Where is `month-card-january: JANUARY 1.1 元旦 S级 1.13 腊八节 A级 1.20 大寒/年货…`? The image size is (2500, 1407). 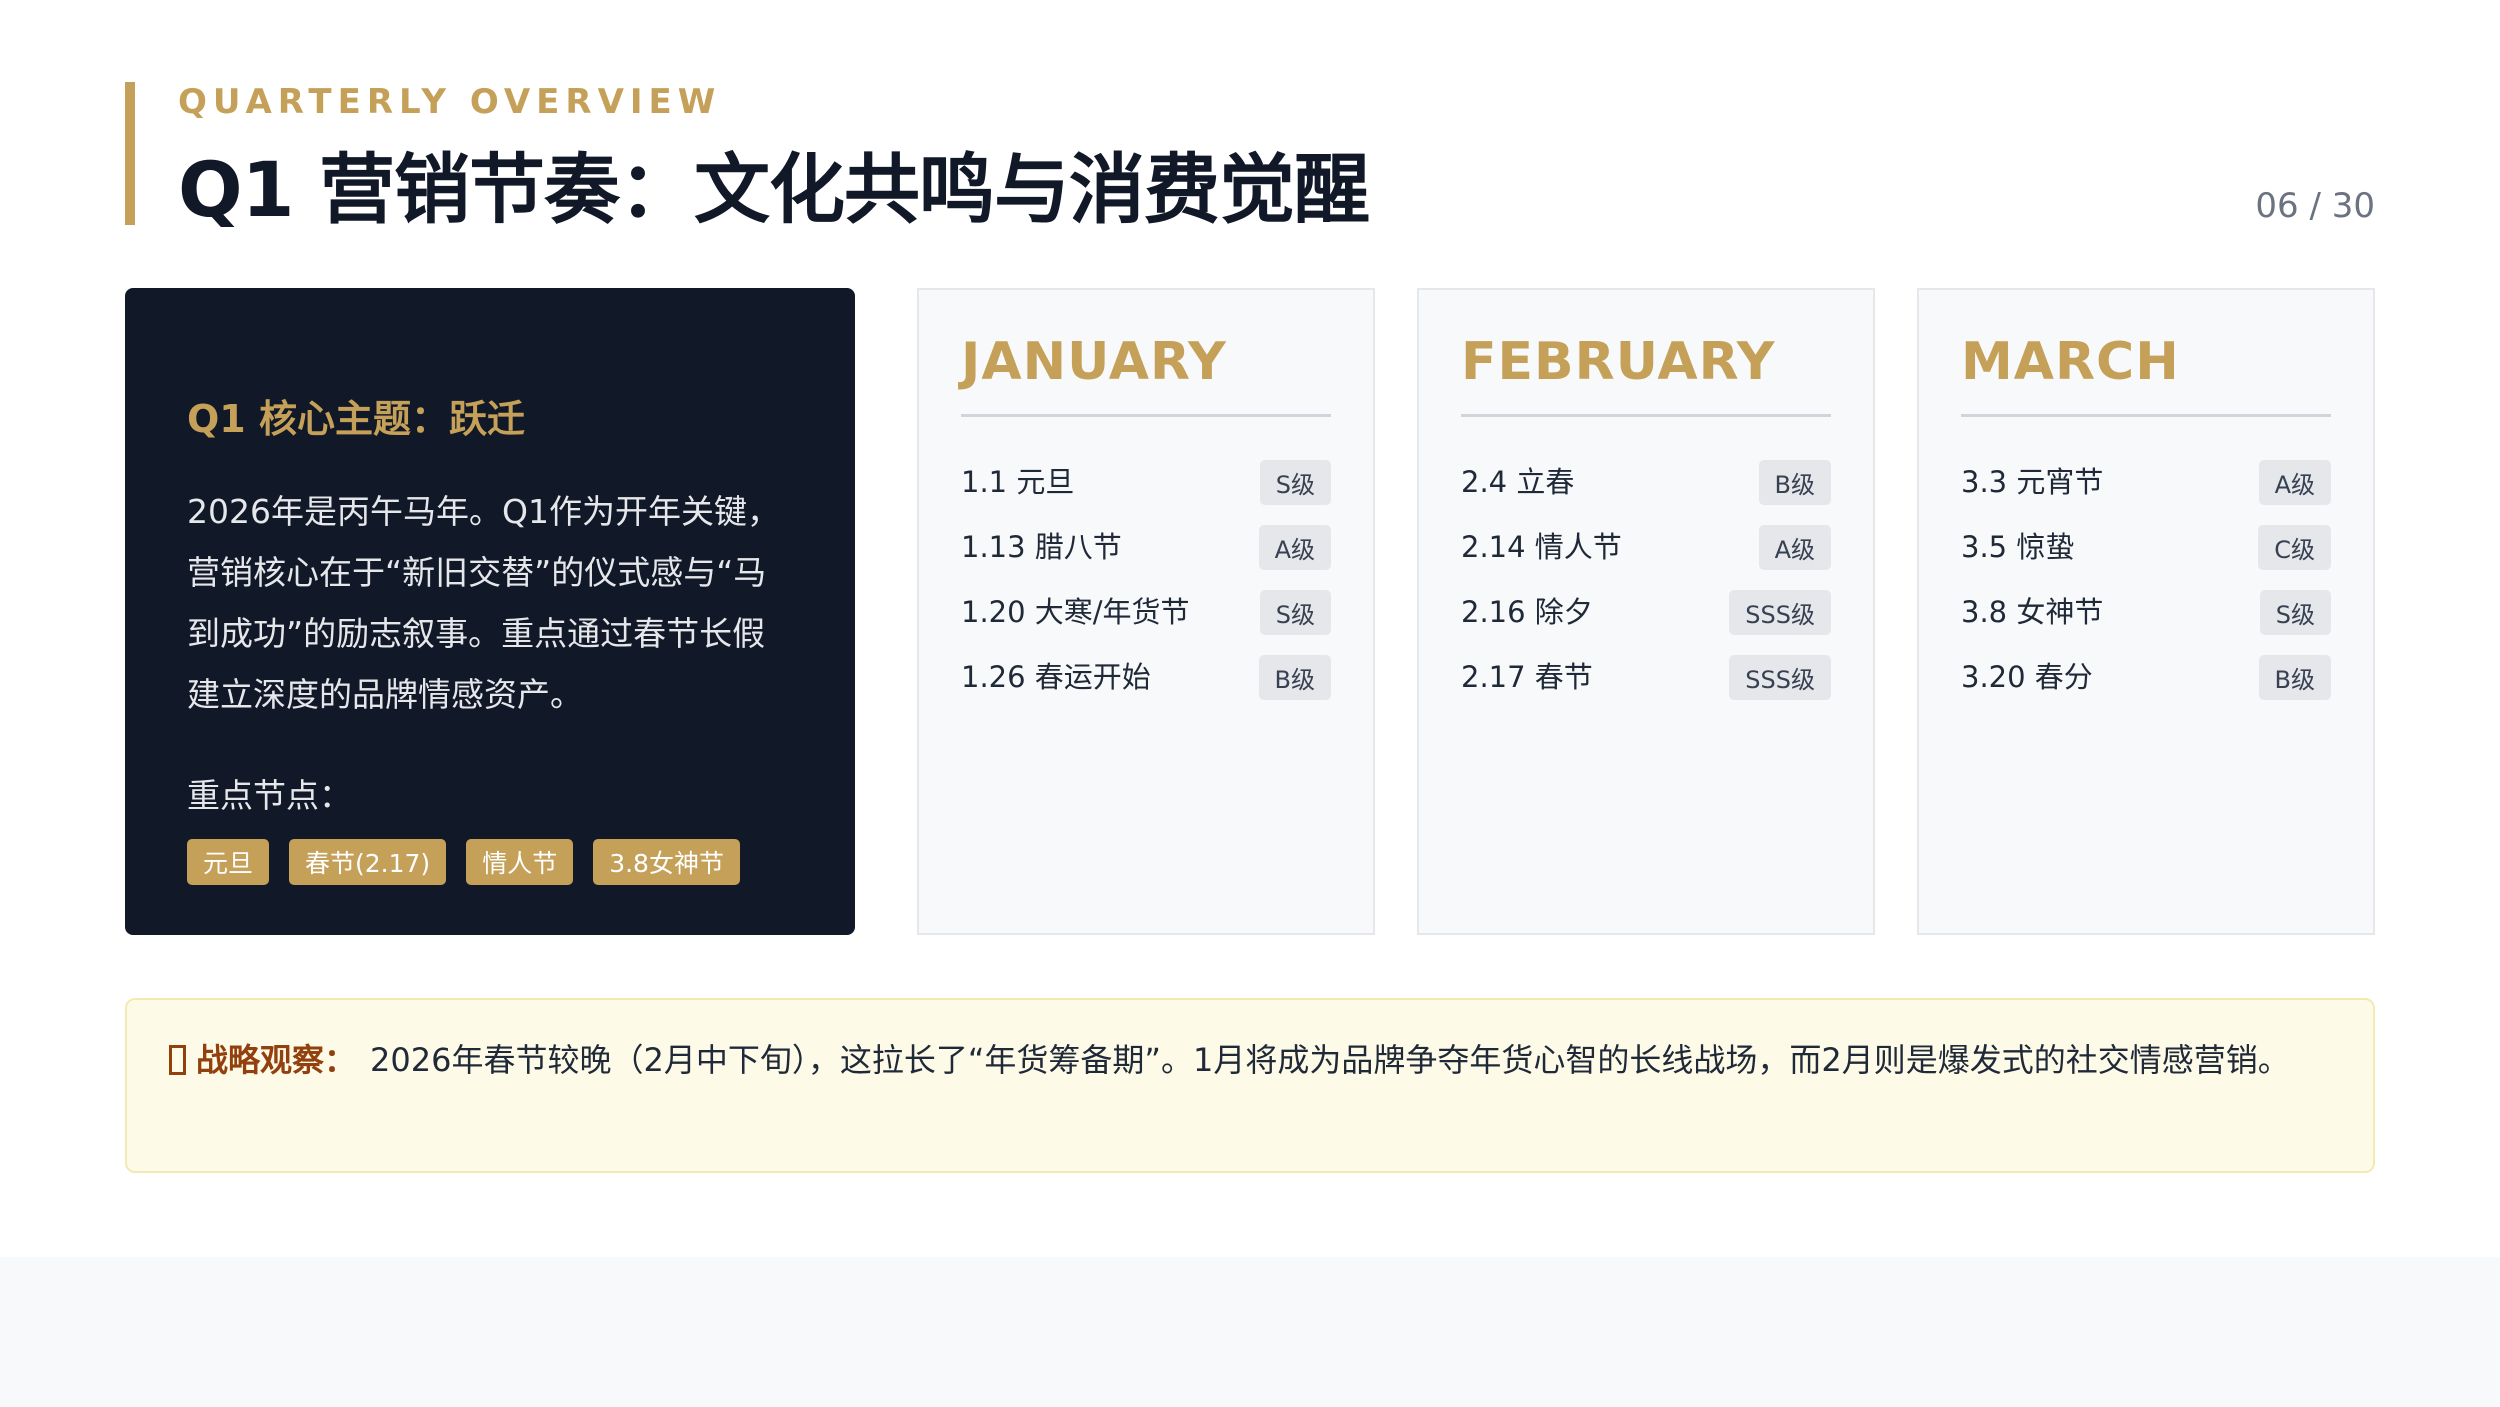 month-card-january: JANUARY 1.1 元旦 S级 1.13 腊八节 A级 1.20 大寒/年货… is located at coordinates (1146, 611).